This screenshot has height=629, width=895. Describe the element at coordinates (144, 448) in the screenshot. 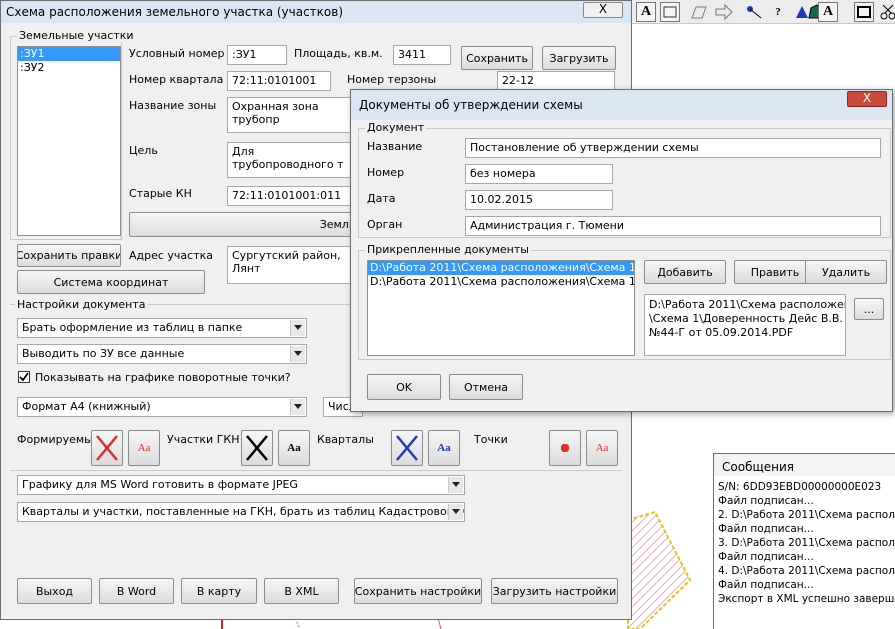

I see `formed-text-style-button: Aa` at that location.